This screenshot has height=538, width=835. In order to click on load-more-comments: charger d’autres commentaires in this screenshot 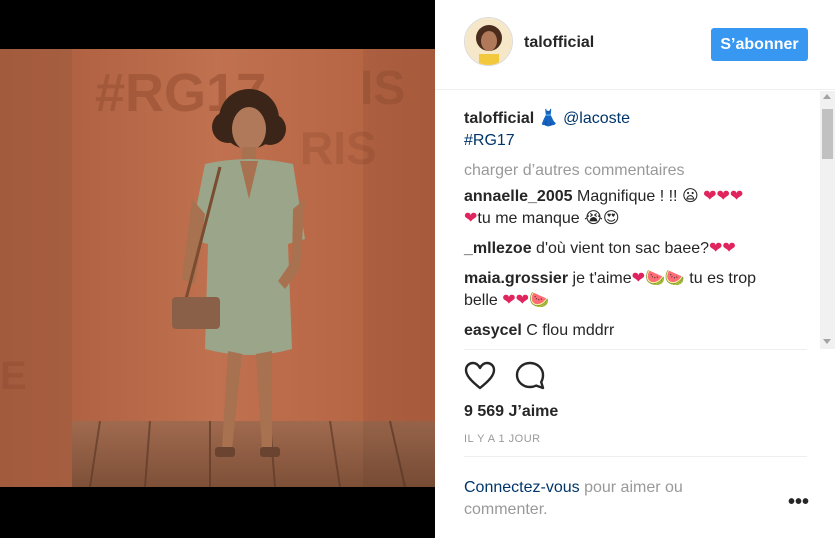, I will do `click(642, 171)`.